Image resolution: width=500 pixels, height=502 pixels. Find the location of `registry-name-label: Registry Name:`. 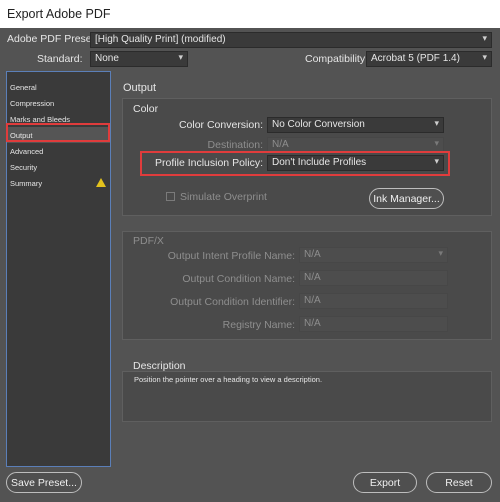

registry-name-label: Registry Name: is located at coordinates (258, 325).